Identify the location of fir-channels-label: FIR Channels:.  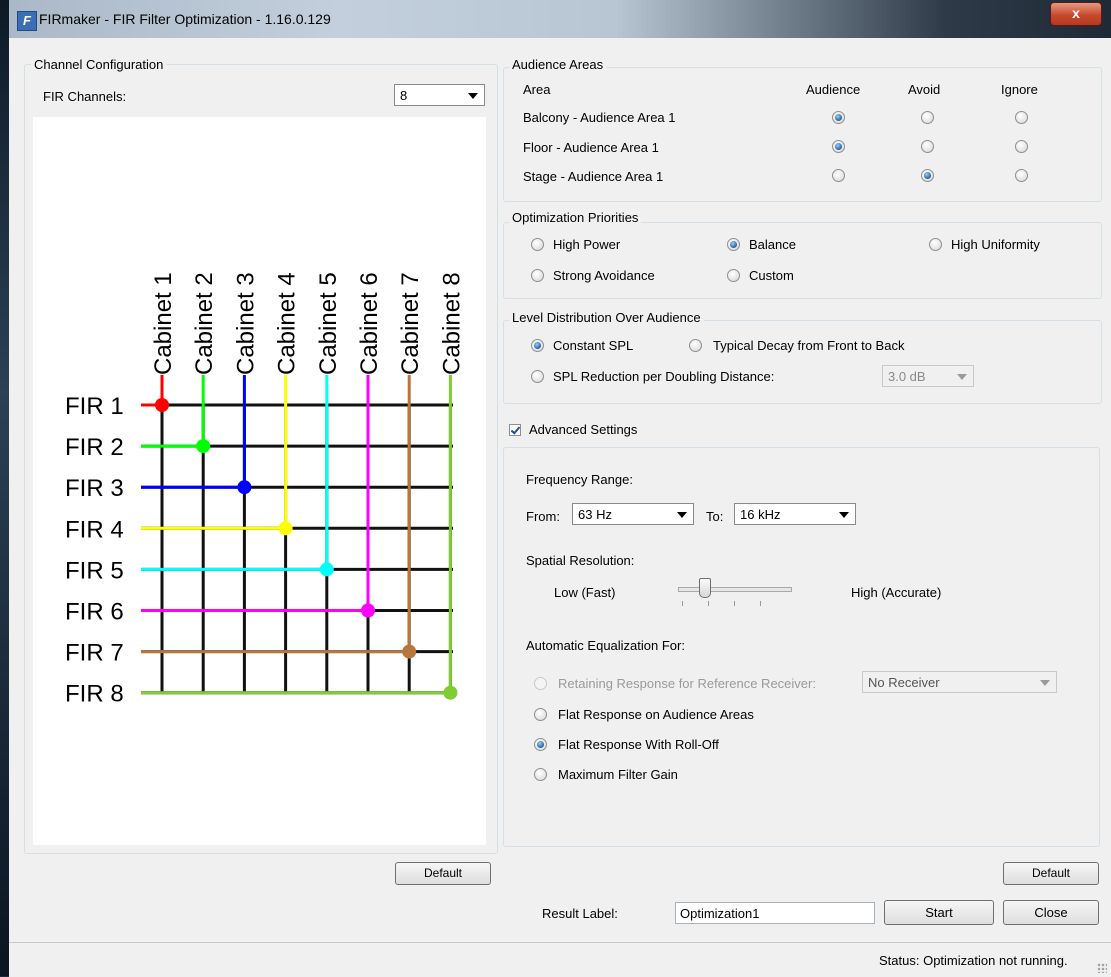
(85, 96).